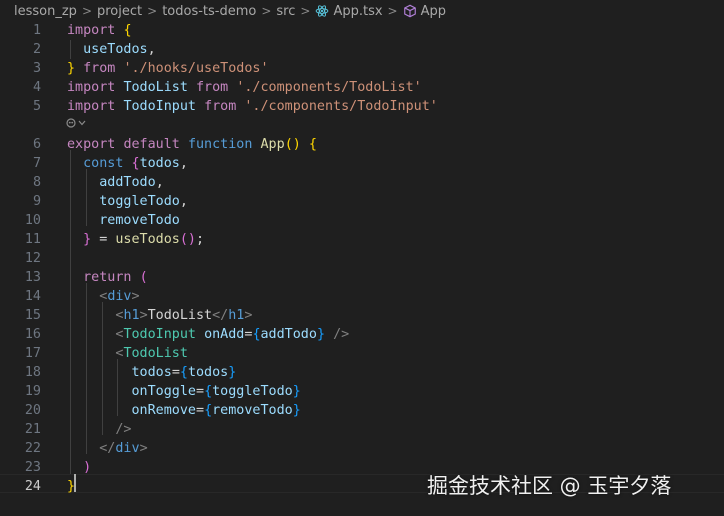  What do you see at coordinates (91, 144) in the screenshot?
I see `code-token: export` at bounding box center [91, 144].